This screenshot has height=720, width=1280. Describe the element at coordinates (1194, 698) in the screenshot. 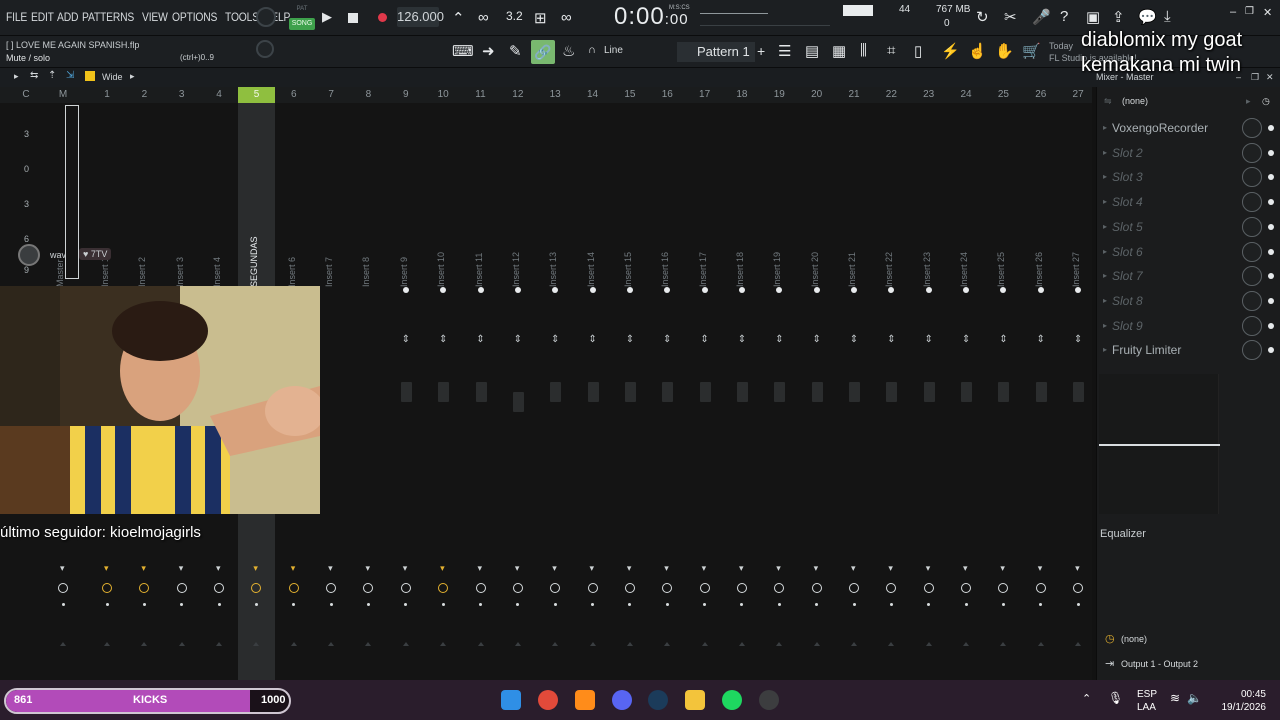

I see `volume-icon: 🔈` at that location.